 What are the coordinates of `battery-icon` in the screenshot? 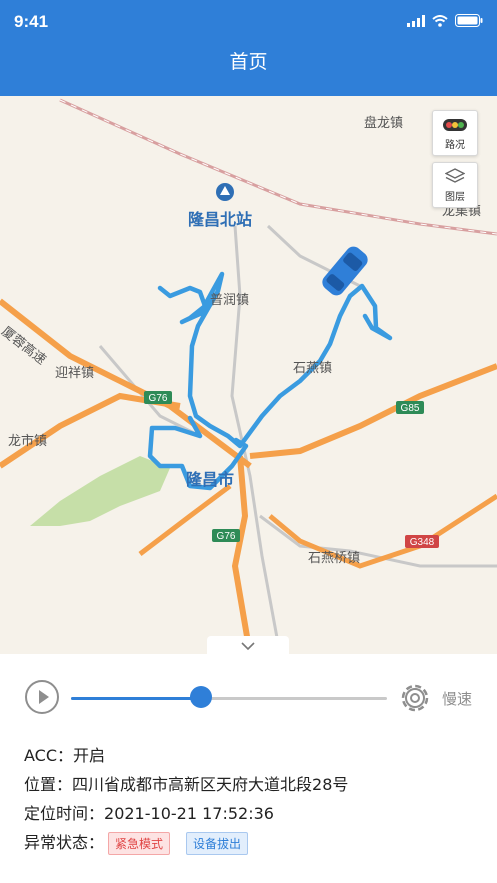 It's located at (469, 20).